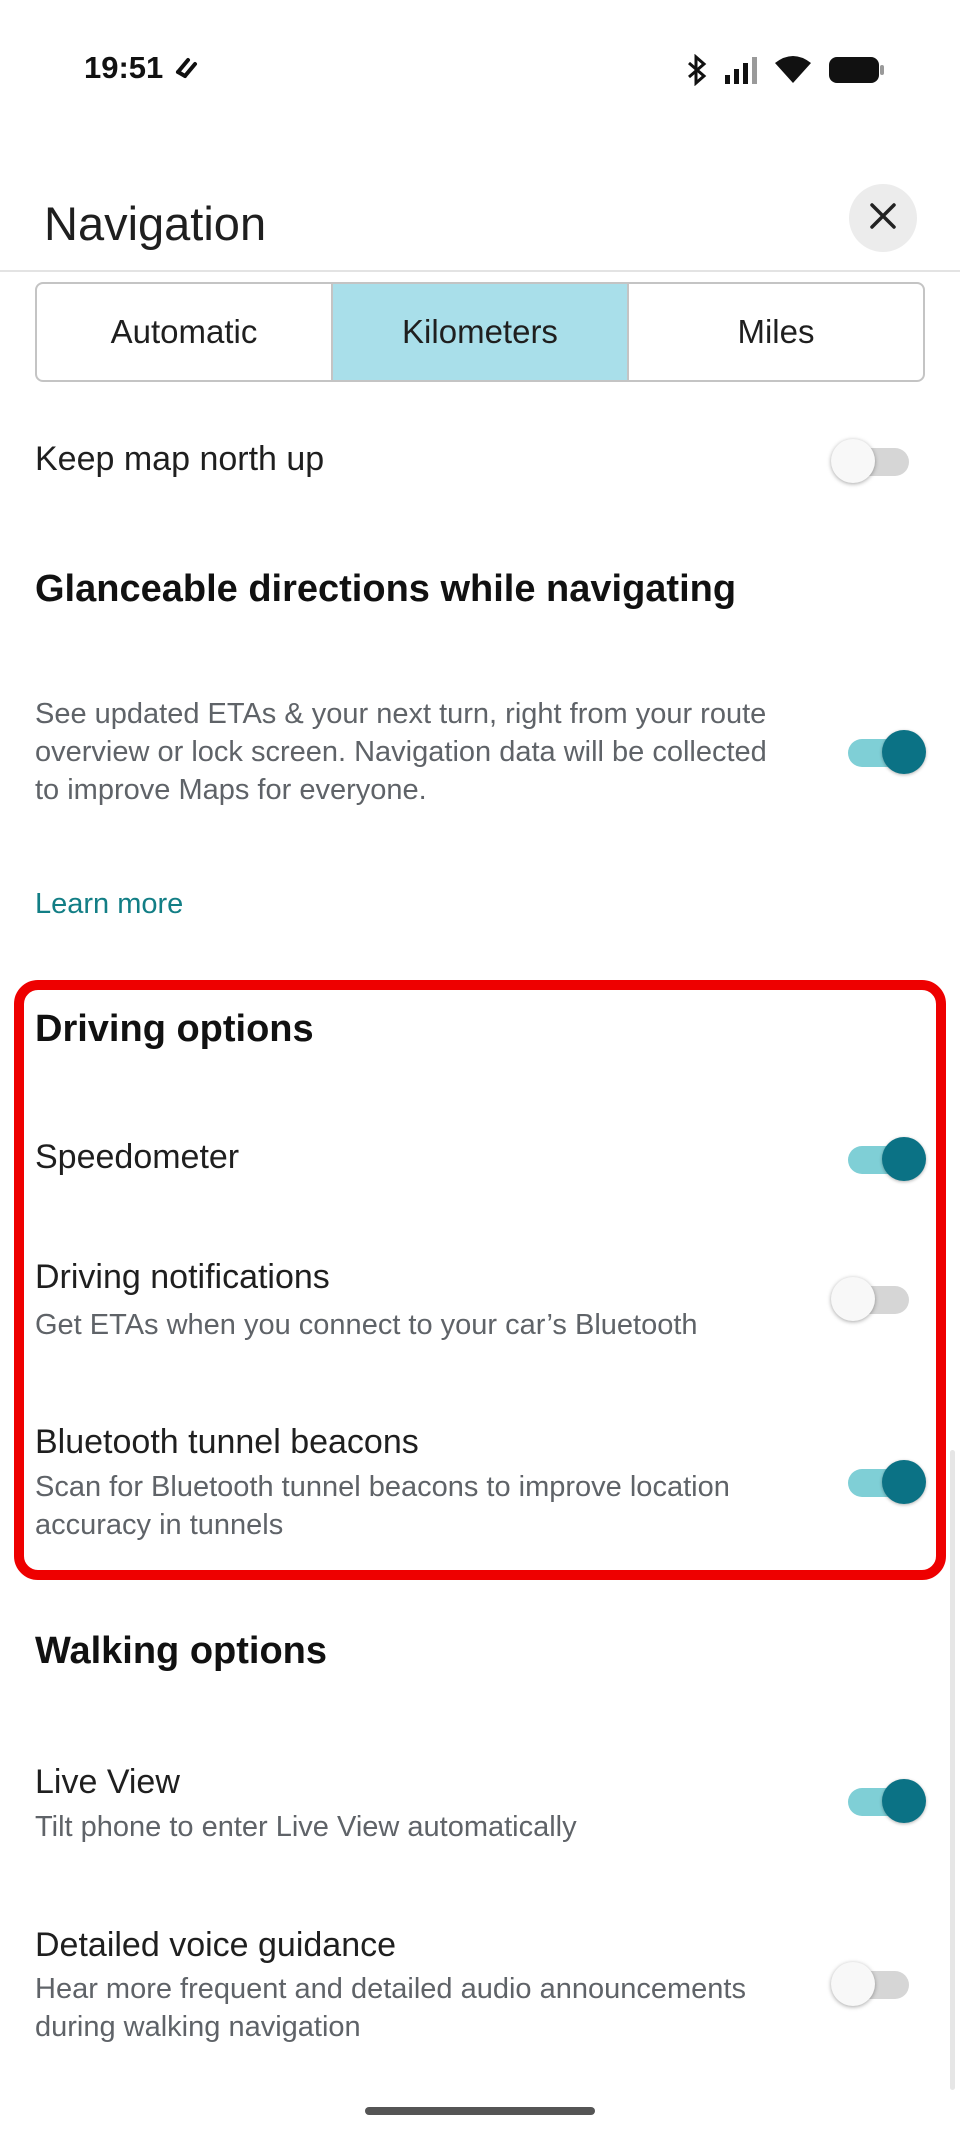 The height and width of the screenshot is (2137, 960). I want to click on units-option-automatic: Automatic, so click(185, 332).